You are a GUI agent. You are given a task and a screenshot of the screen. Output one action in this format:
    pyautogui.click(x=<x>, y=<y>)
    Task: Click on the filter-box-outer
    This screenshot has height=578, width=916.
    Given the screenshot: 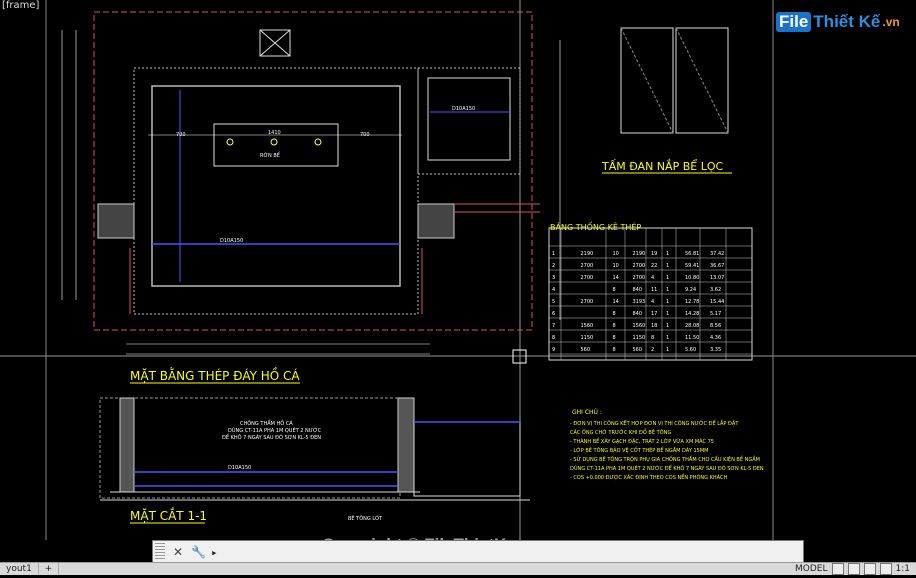 What is the action you would take?
    pyautogui.click(x=469, y=121)
    